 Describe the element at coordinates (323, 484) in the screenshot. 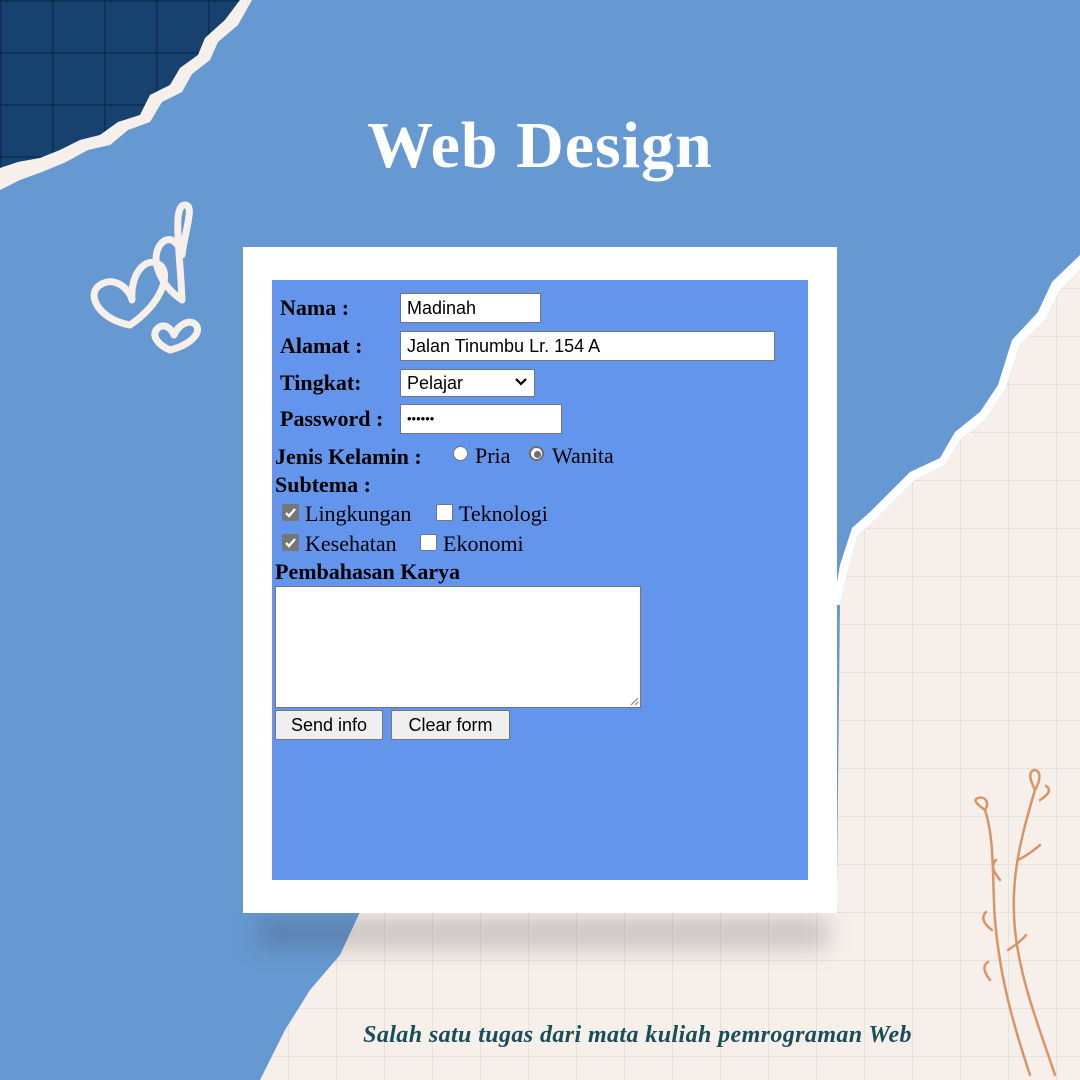

I see `label-subtema: Subtema :` at that location.